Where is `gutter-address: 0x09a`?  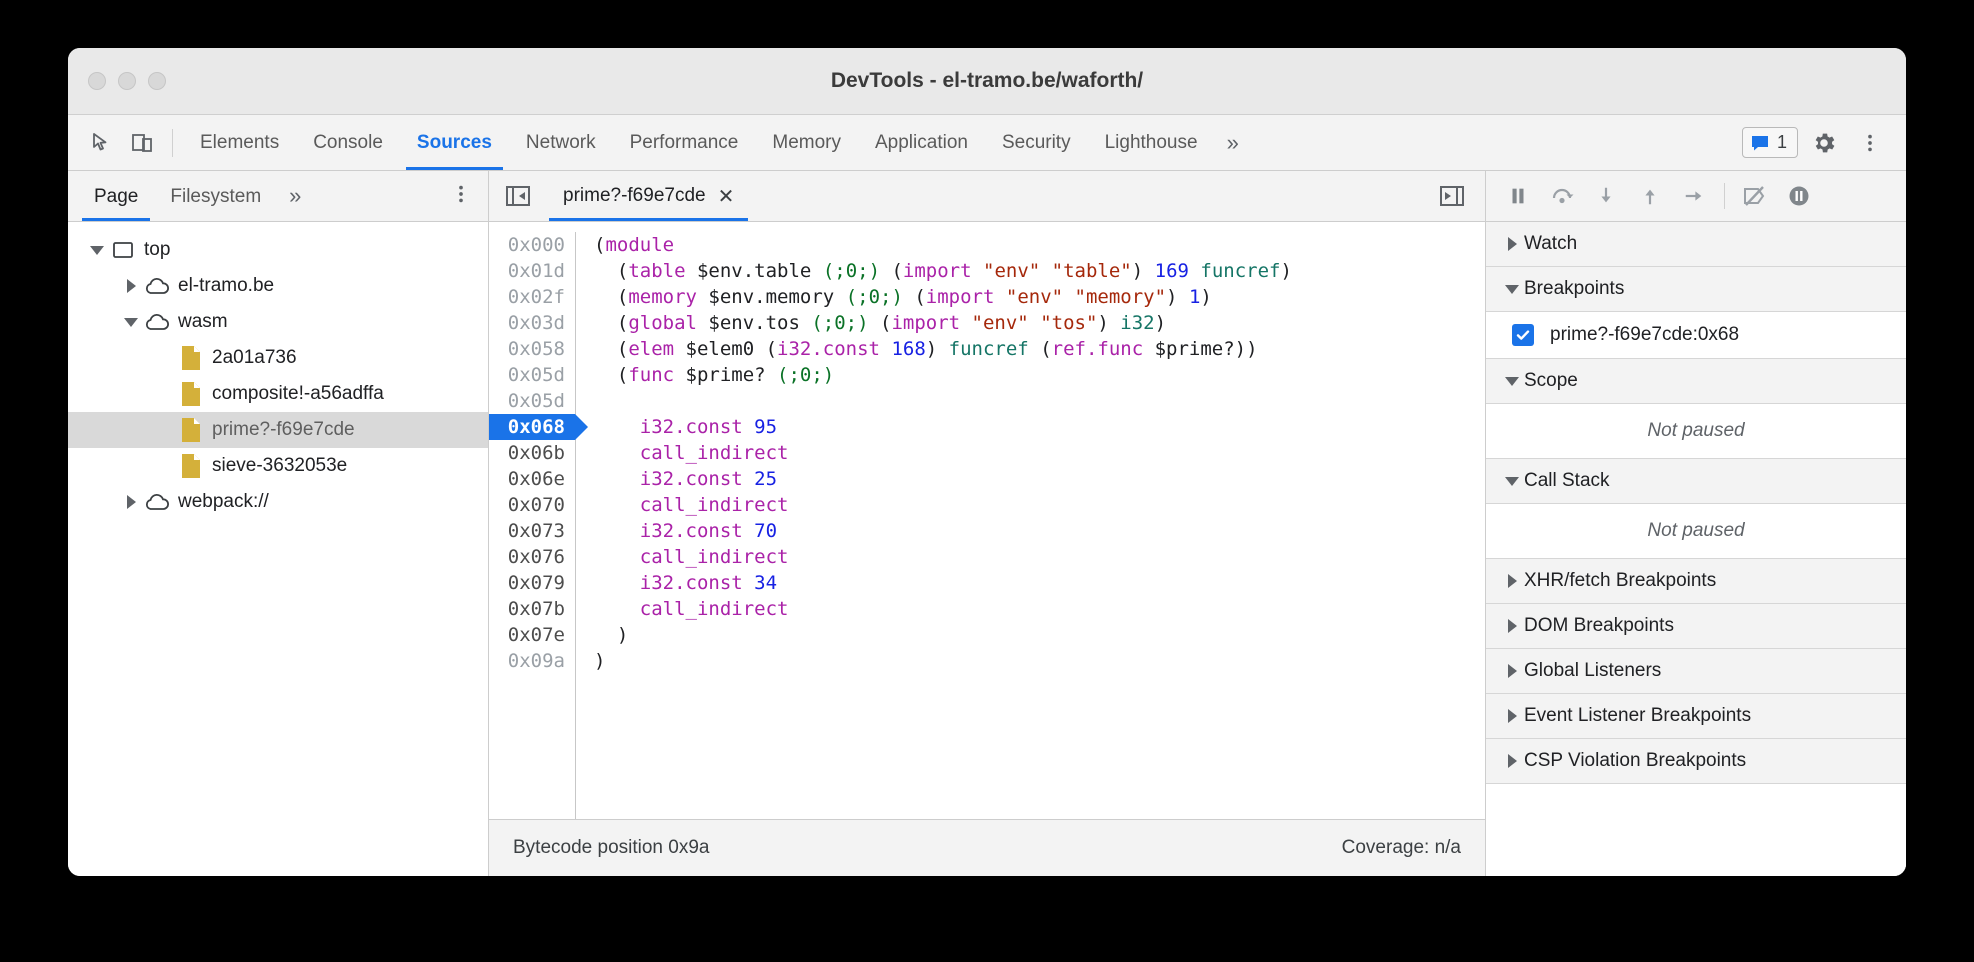 gutter-address: 0x09a is located at coordinates (532, 661).